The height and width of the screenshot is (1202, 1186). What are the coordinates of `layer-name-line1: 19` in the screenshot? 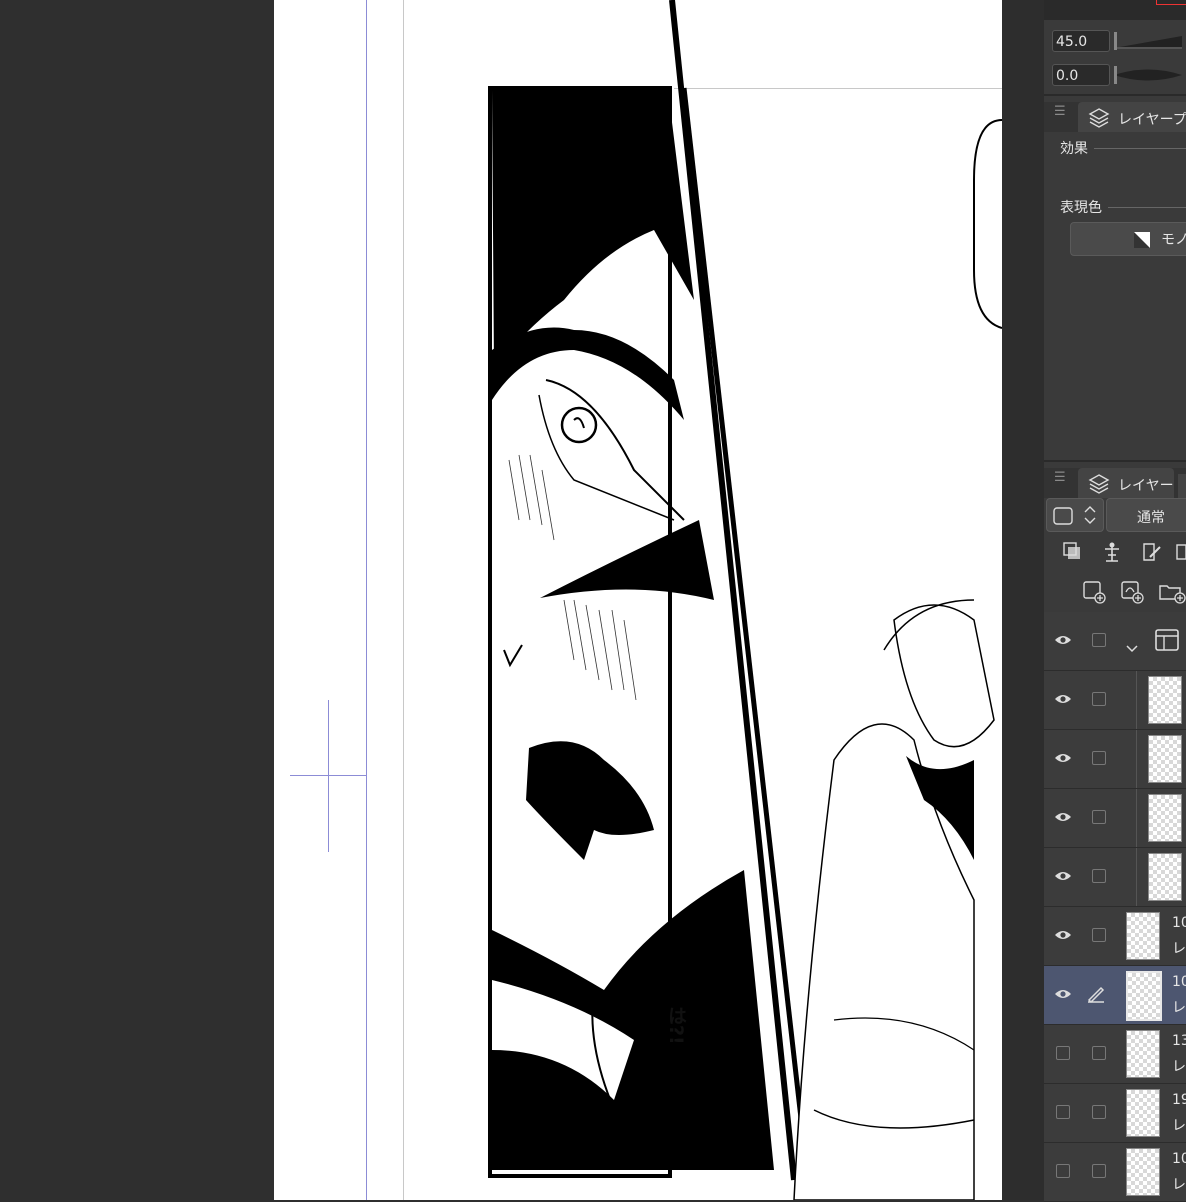 It's located at (1179, 1100).